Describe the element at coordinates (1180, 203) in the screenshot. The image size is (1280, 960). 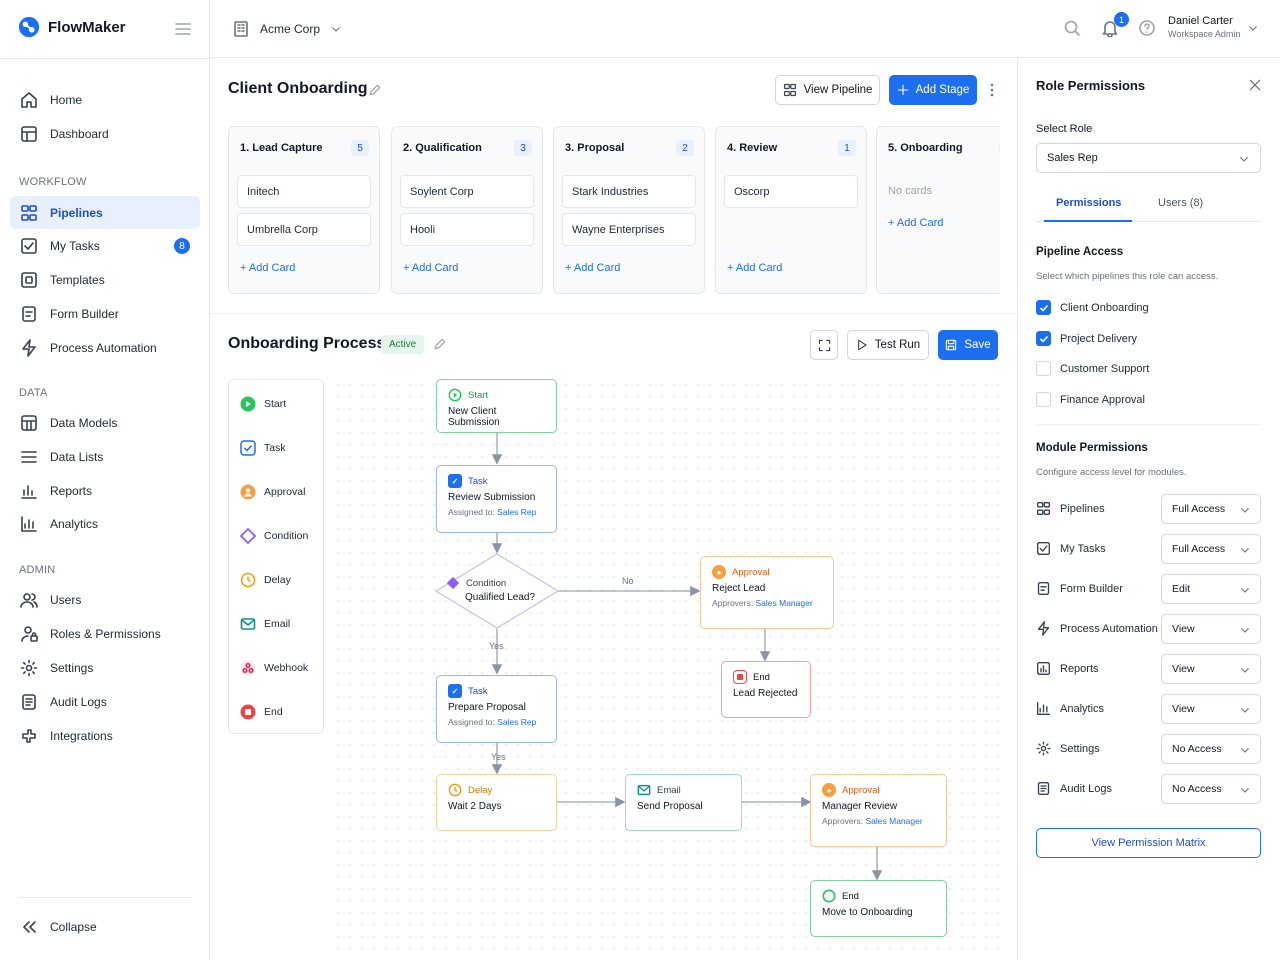
I see `tab-users: Users (8)` at that location.